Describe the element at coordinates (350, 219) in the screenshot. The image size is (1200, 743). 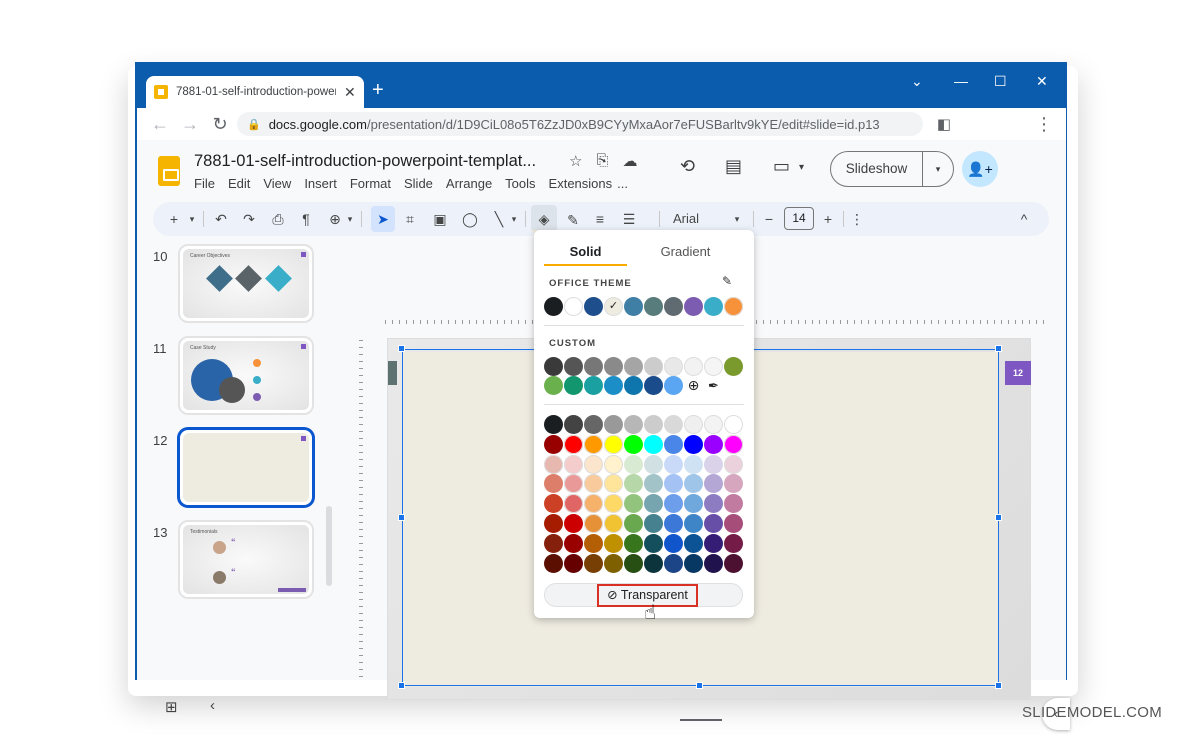
I see `zoom-caret: ▾` at that location.